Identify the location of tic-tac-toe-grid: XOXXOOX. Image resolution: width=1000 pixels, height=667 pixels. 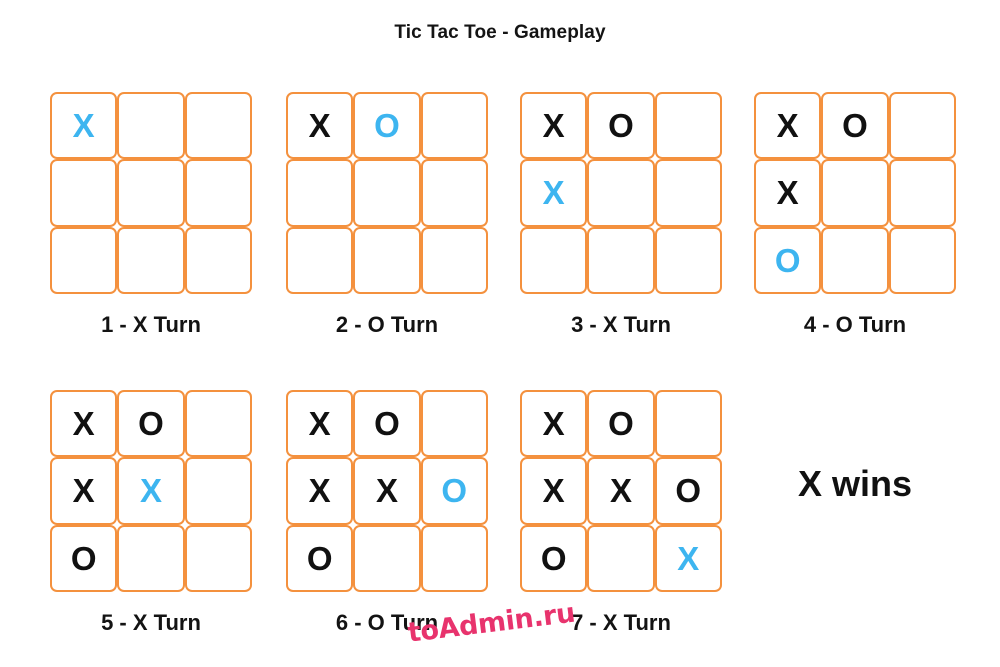
(621, 491).